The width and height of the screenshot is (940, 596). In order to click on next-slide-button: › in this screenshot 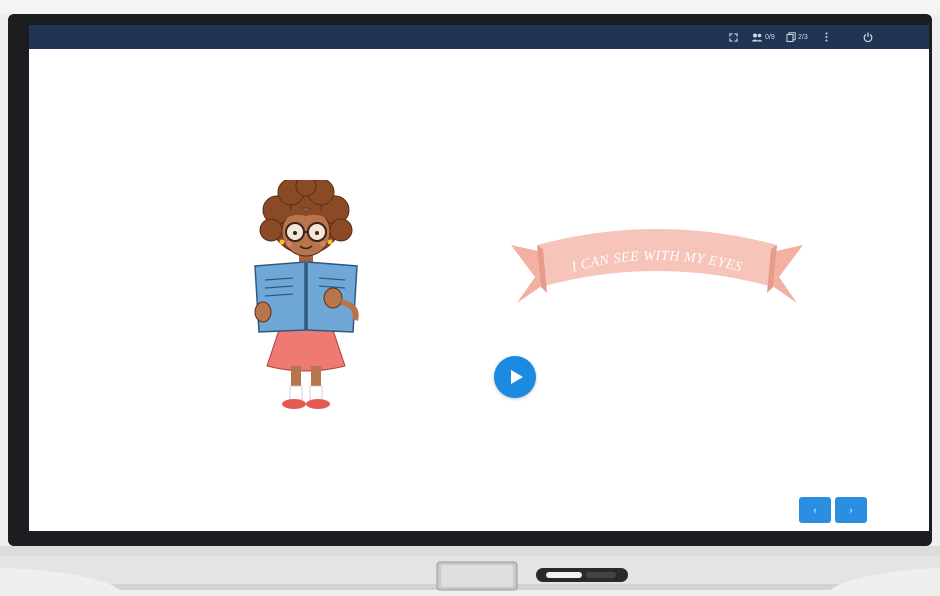, I will do `click(851, 510)`.